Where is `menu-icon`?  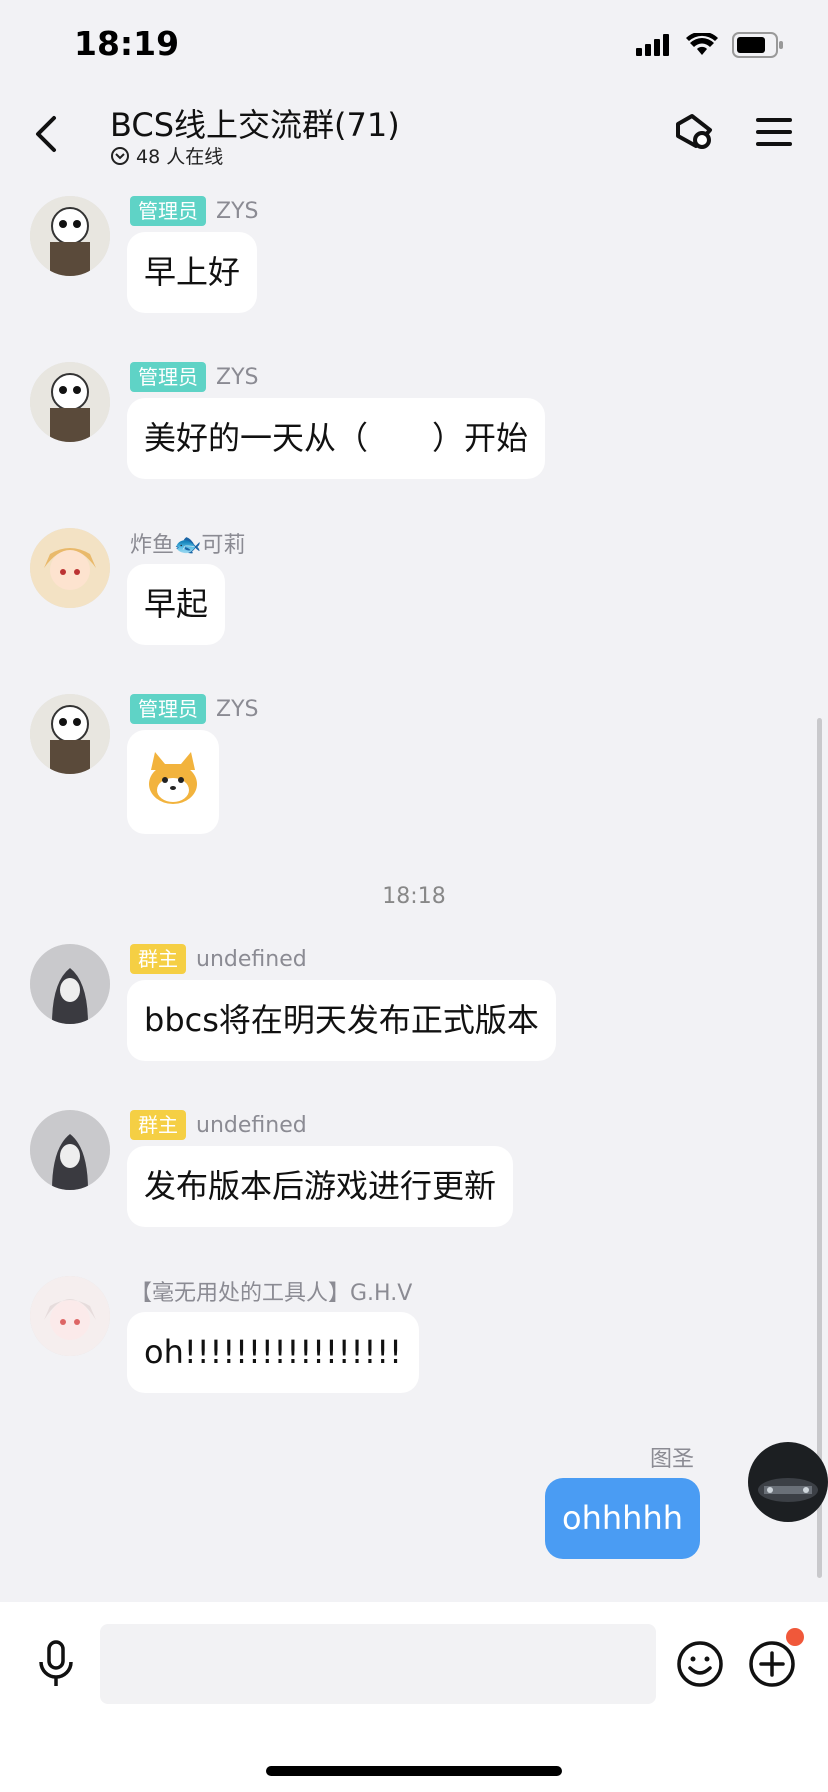 menu-icon is located at coordinates (774, 132).